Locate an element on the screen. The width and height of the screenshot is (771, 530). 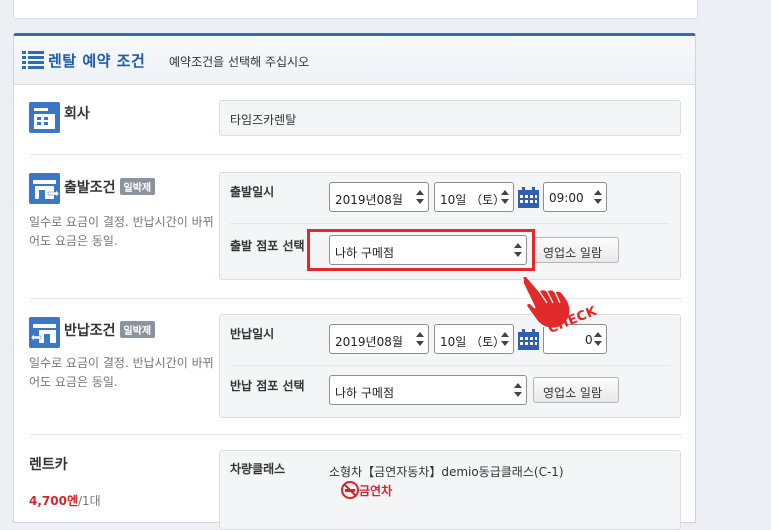
departure-badge: 일박제 is located at coordinates (137, 186).